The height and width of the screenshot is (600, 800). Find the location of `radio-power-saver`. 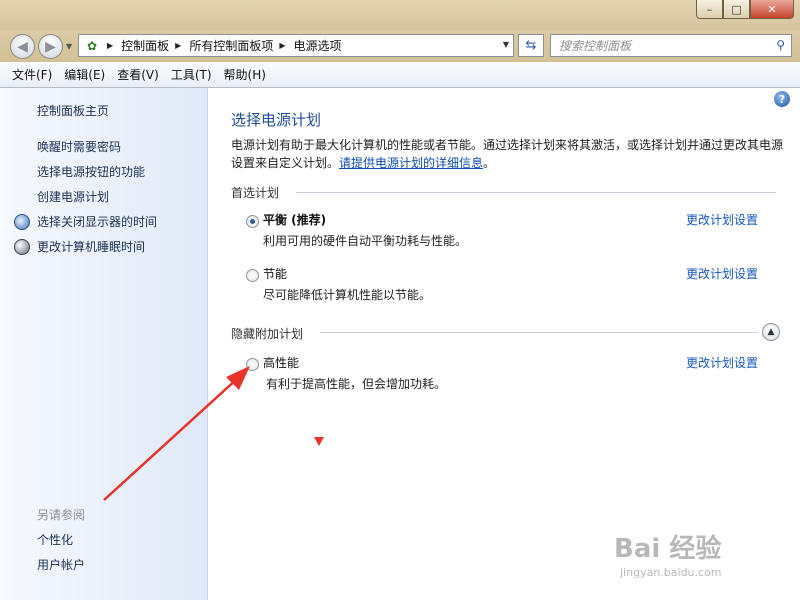

radio-power-saver is located at coordinates (252, 275).